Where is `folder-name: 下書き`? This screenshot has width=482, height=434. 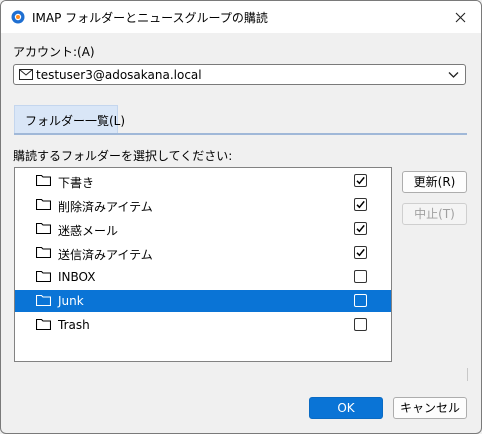
folder-name: 下書き is located at coordinates (76, 183).